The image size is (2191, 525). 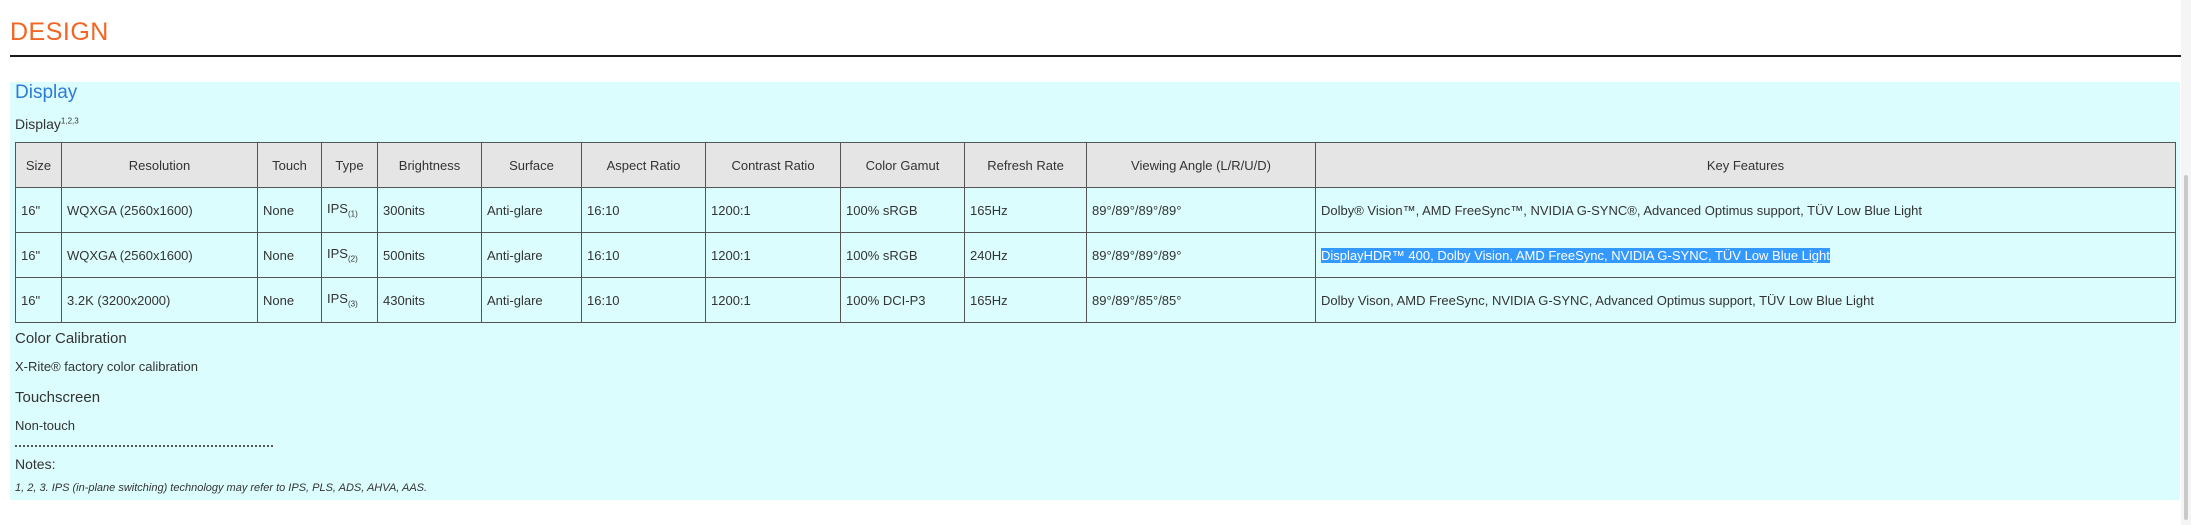 I want to click on col-header-viewing-angle: Viewing Angle (L/R/U/D), so click(x=1201, y=165).